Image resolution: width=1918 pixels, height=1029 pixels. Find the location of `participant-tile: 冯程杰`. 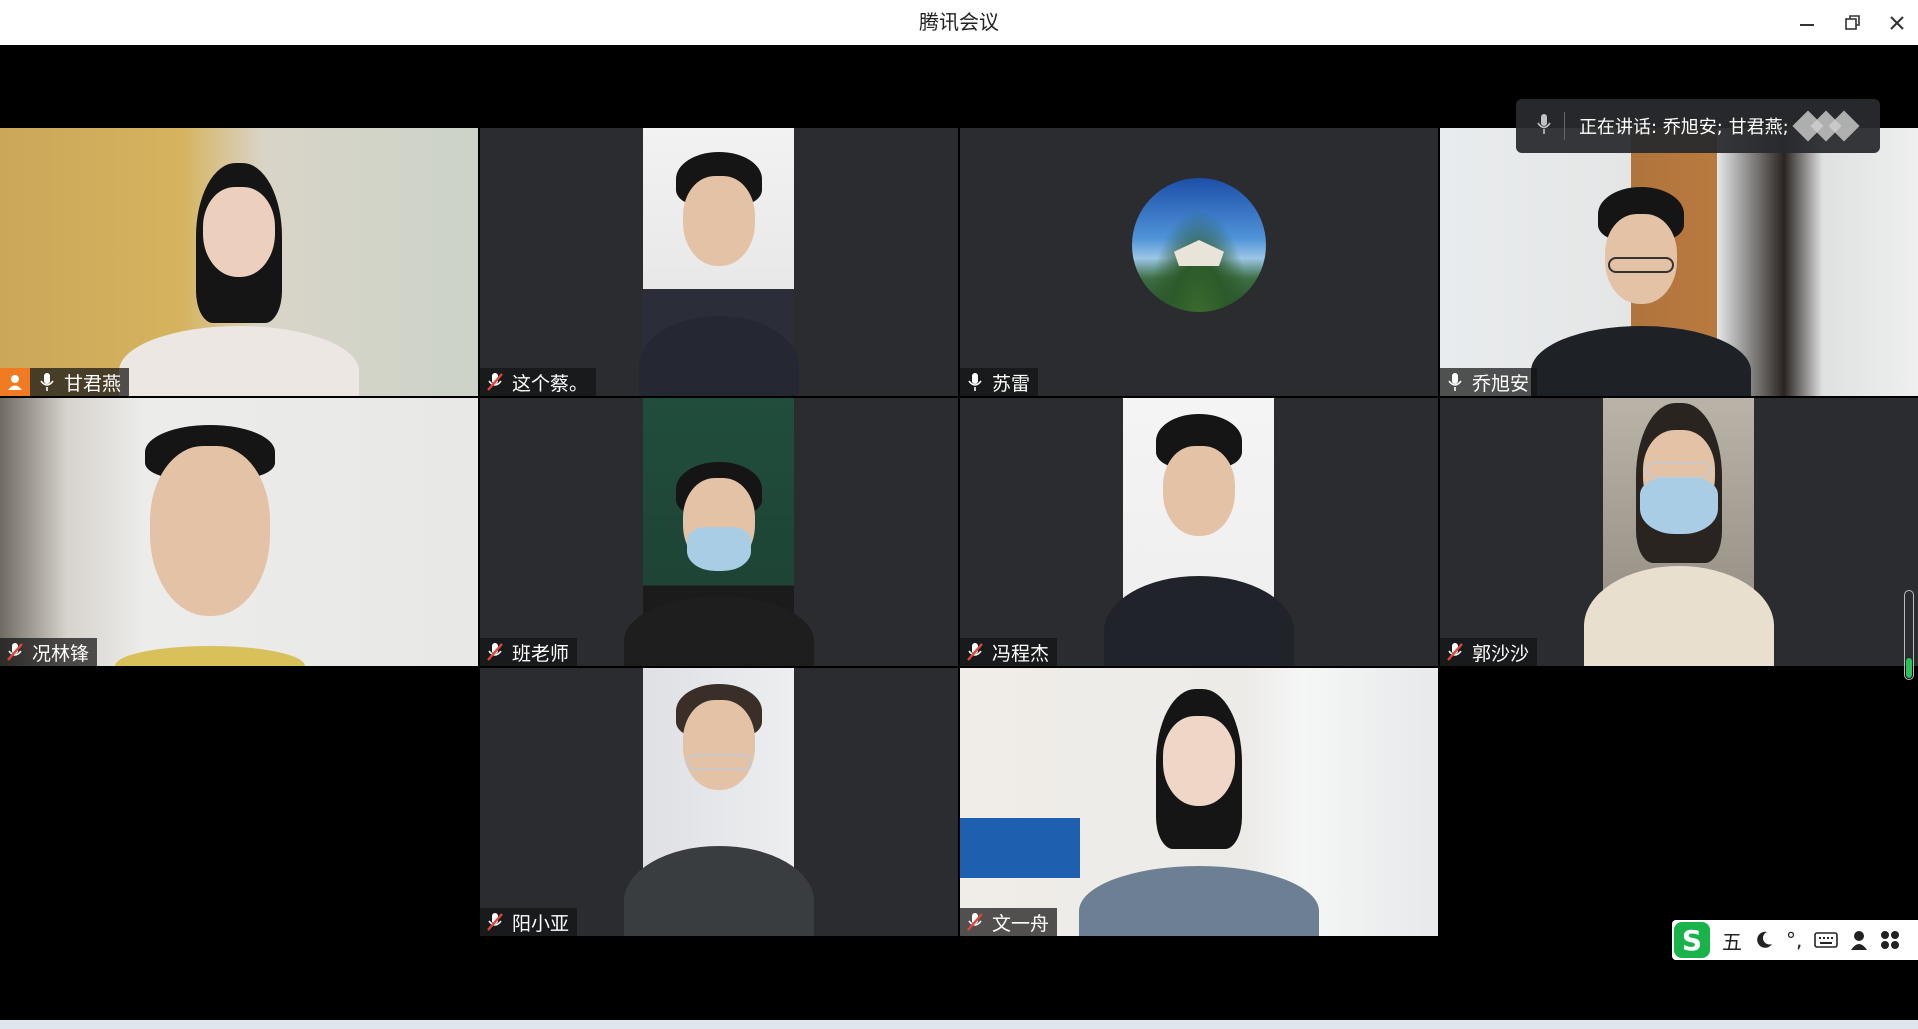

participant-tile: 冯程杰 is located at coordinates (1199, 532).